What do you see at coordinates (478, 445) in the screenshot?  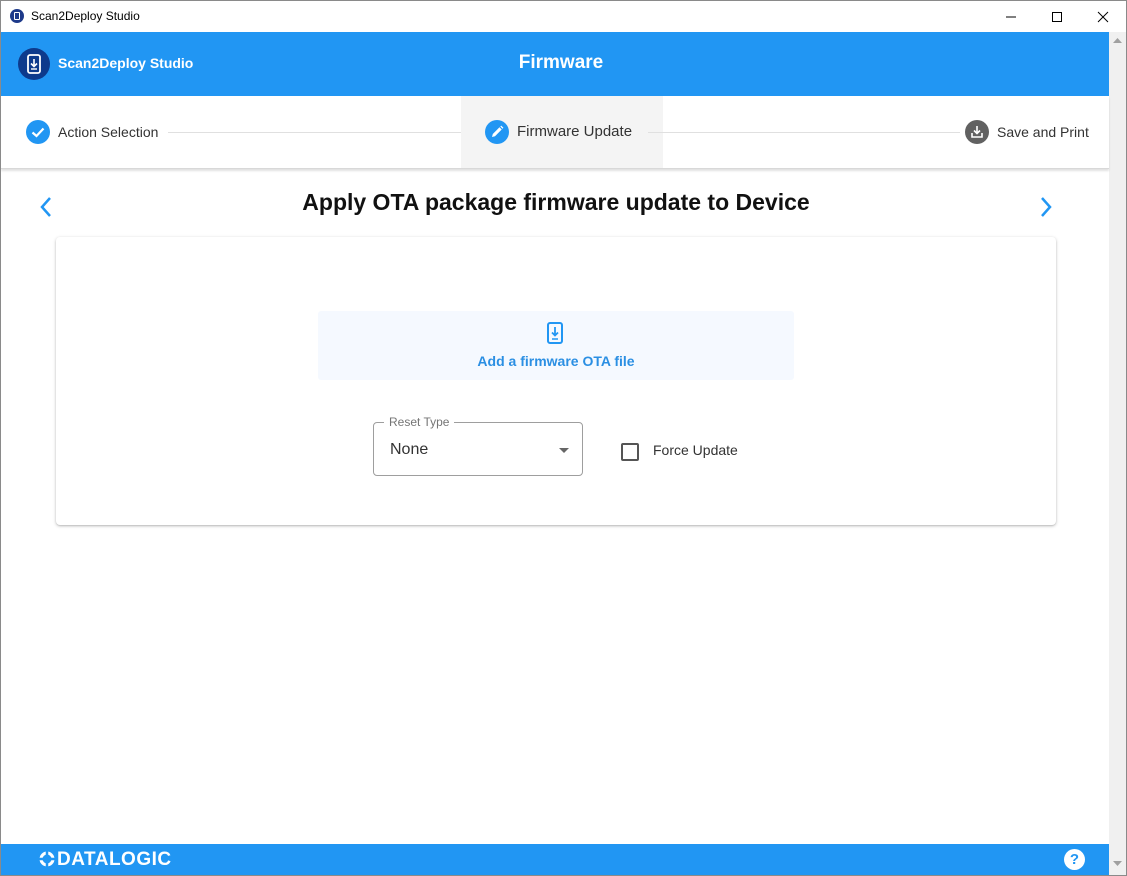 I see `reset-type-select: Reset Type None` at bounding box center [478, 445].